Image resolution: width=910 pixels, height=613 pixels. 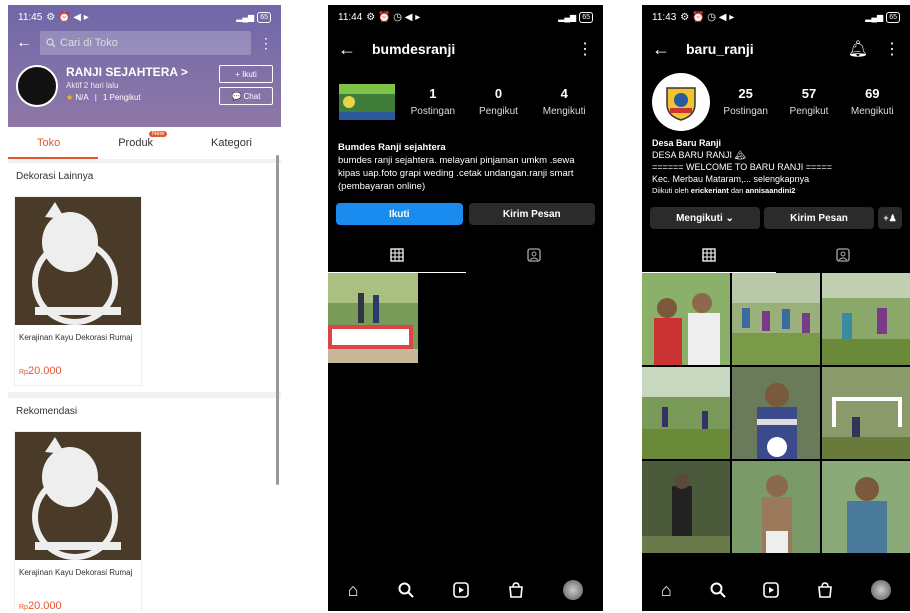 What do you see at coordinates (720, 49) in the screenshot?
I see `profile-username: baru_ranji` at bounding box center [720, 49].